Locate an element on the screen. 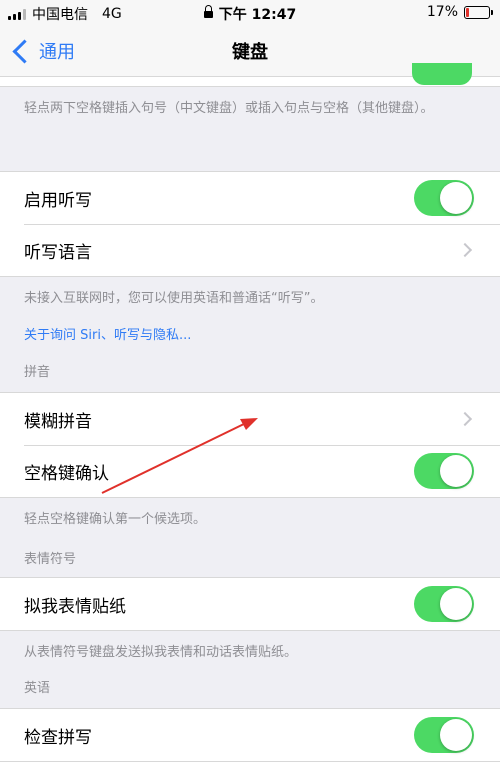  english-group: 检查拼写 is located at coordinates (250, 735).